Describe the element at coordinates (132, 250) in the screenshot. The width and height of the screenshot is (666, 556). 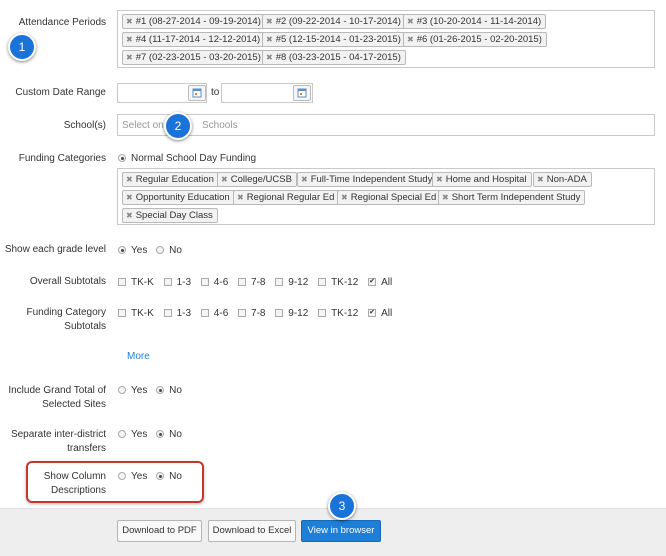
I see `grade-level-yes: Yes` at that location.